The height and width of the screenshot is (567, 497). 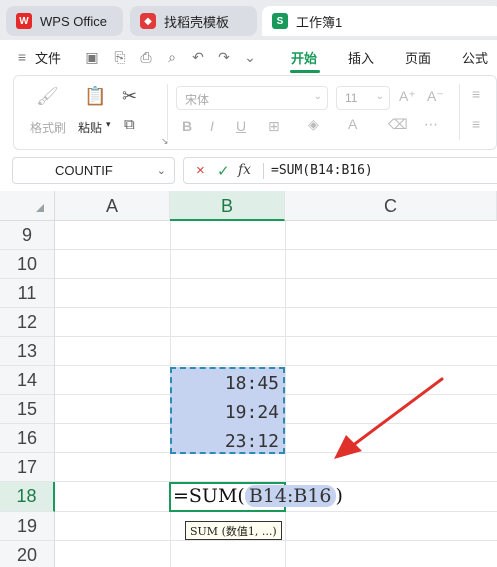 What do you see at coordinates (48, 127) in the screenshot?
I see `format-painter-label: 格式刷` at bounding box center [48, 127].